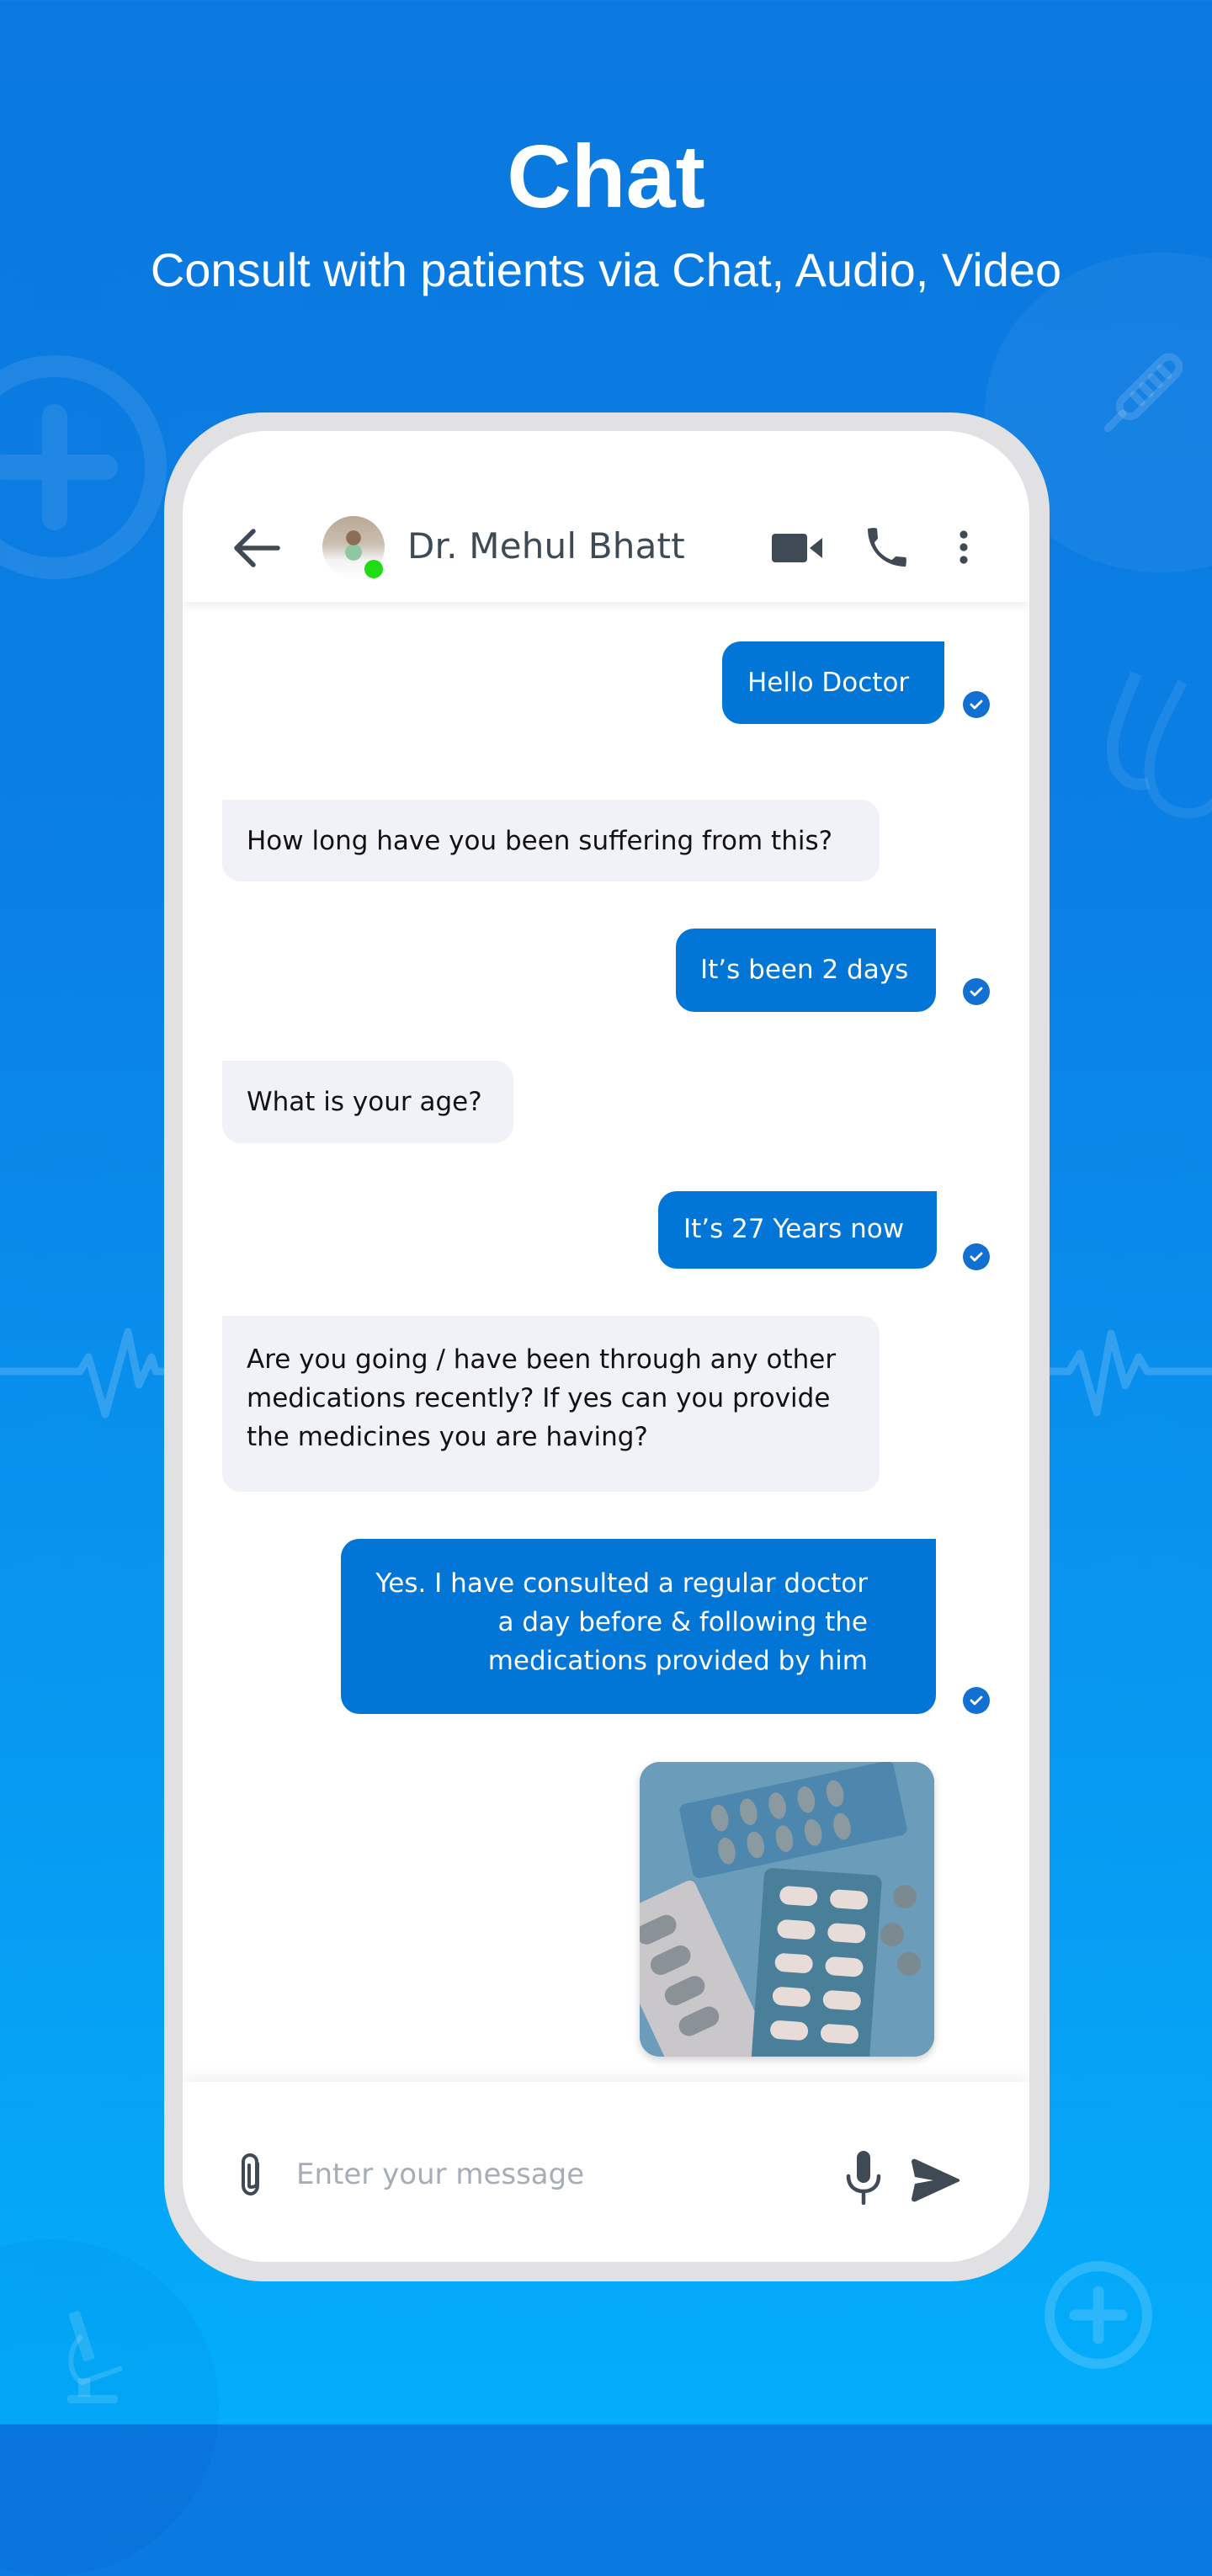 The image size is (1212, 2576). Describe the element at coordinates (546, 546) in the screenshot. I see `contact-name: Dr. Mehul Bhatt` at that location.